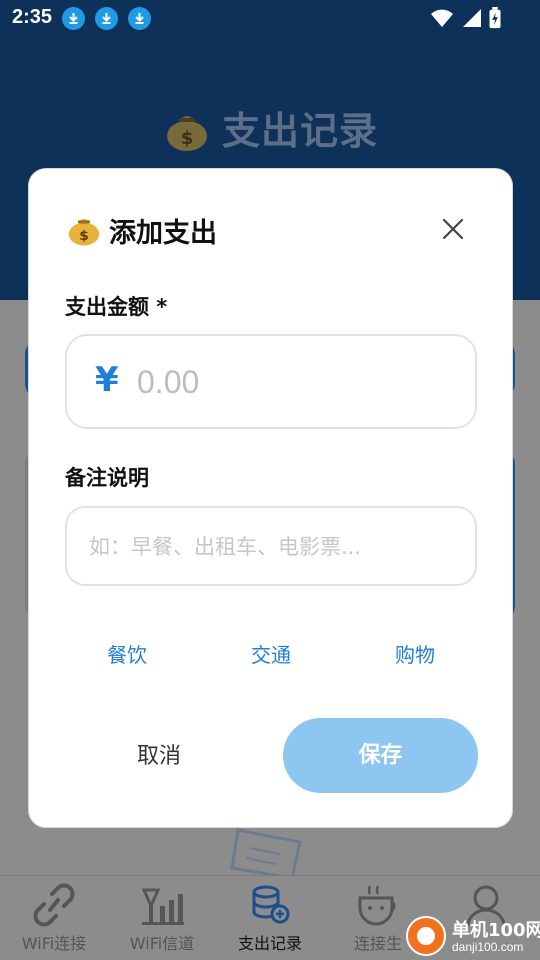  I want to click on save-button: 保存, so click(380, 755).